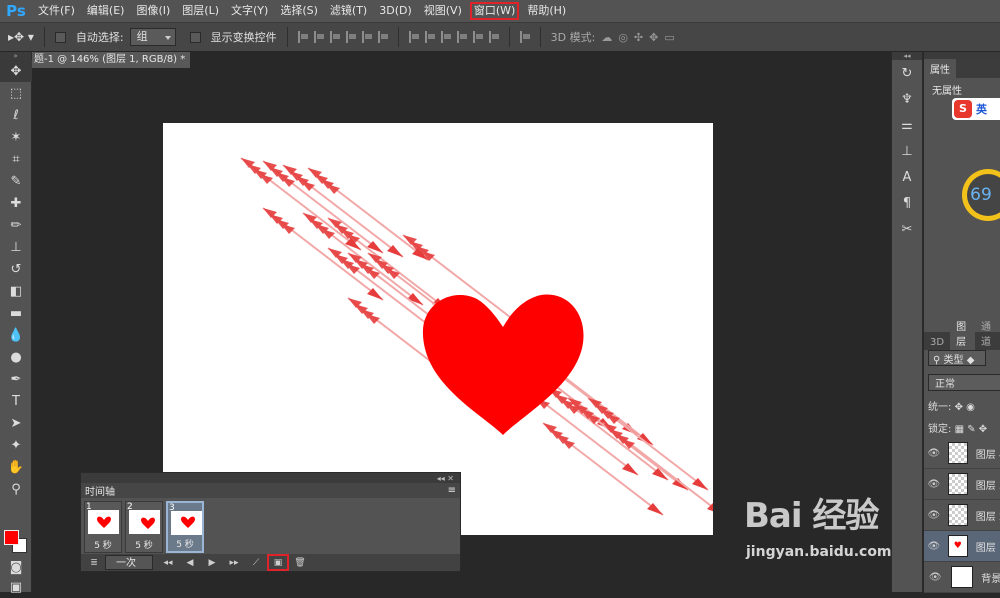 The width and height of the screenshot is (1000, 598). Describe the element at coordinates (16, 335) in the screenshot. I see `blur-tool-icon: 💧` at that location.